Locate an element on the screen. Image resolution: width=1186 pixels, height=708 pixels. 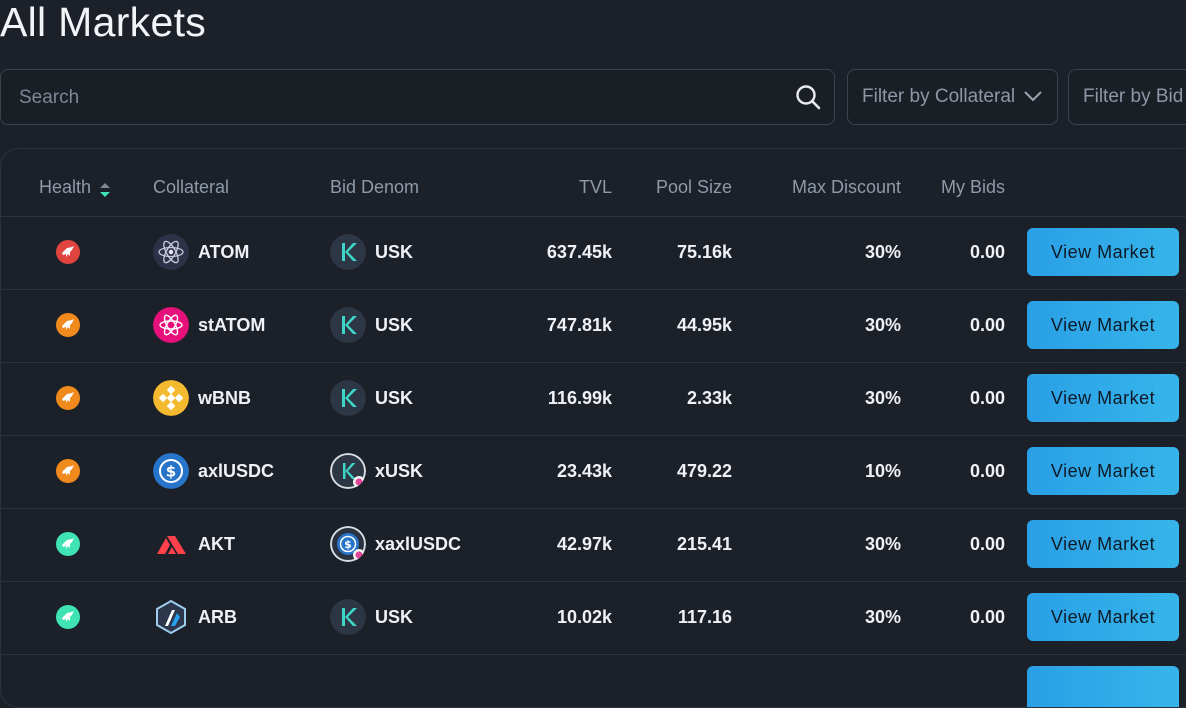
table-row: wBNB USK 116.99k 2.33k 30% 0.00 View Market is located at coordinates (593, 399).